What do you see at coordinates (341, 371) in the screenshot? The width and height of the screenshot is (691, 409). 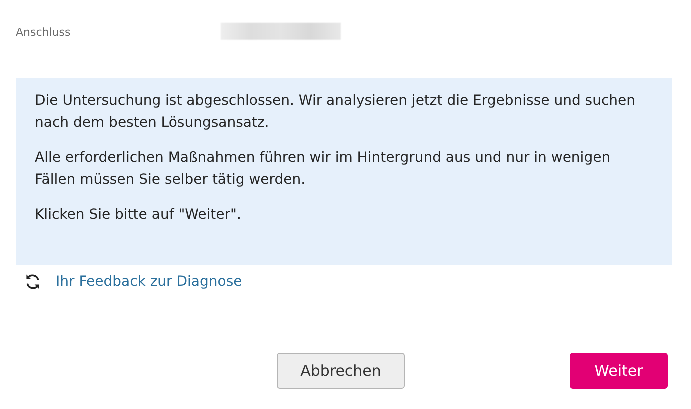 I see `cancel-button: Abbrechen` at bounding box center [341, 371].